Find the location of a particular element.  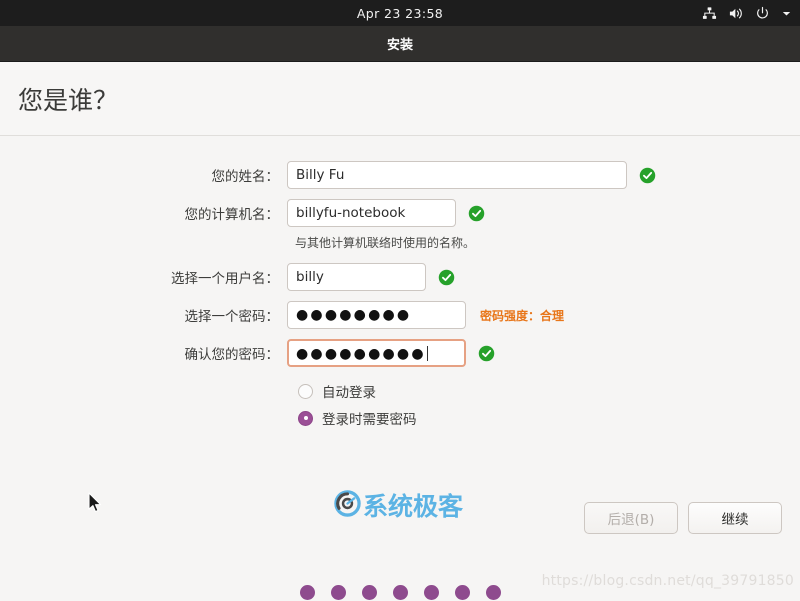

hint-spacer is located at coordinates (147, 242).